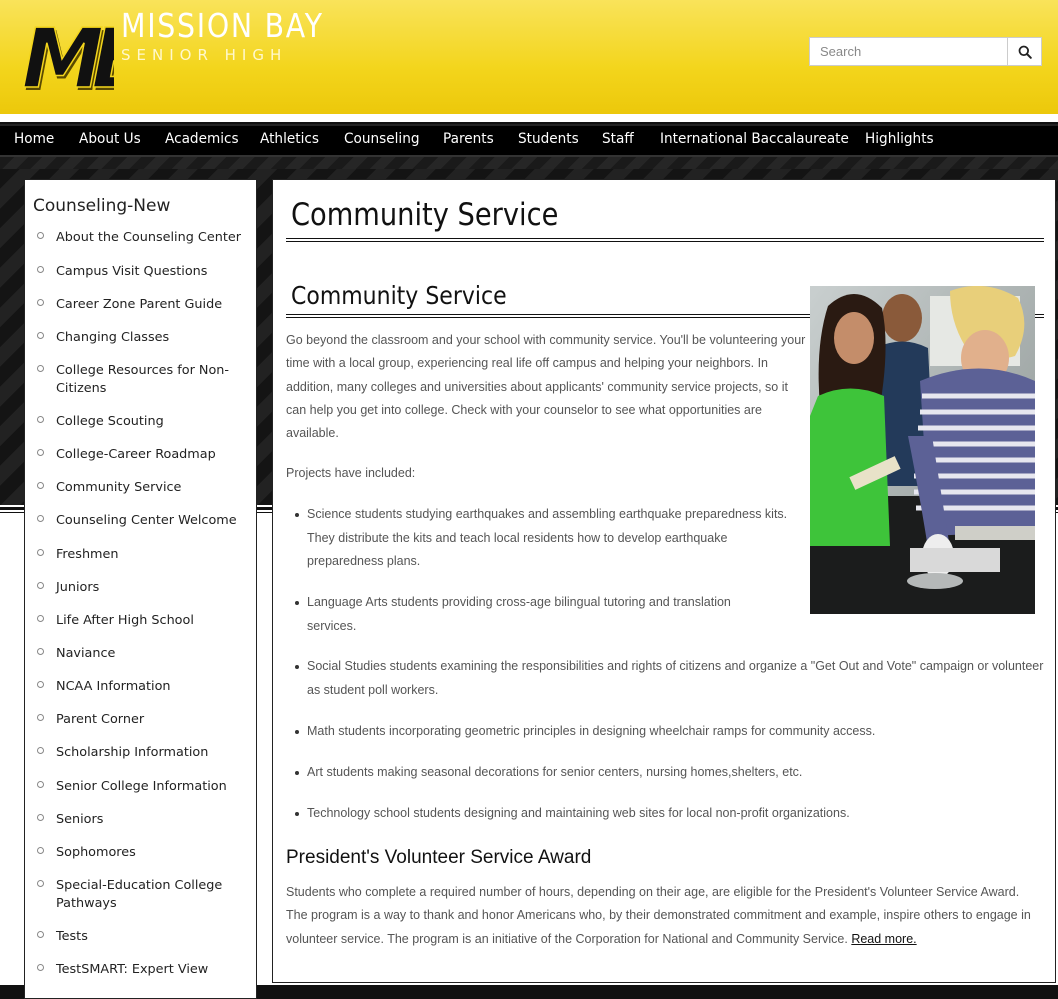  What do you see at coordinates (351, 473) in the screenshot?
I see `projects-label: Projects have included:` at bounding box center [351, 473].